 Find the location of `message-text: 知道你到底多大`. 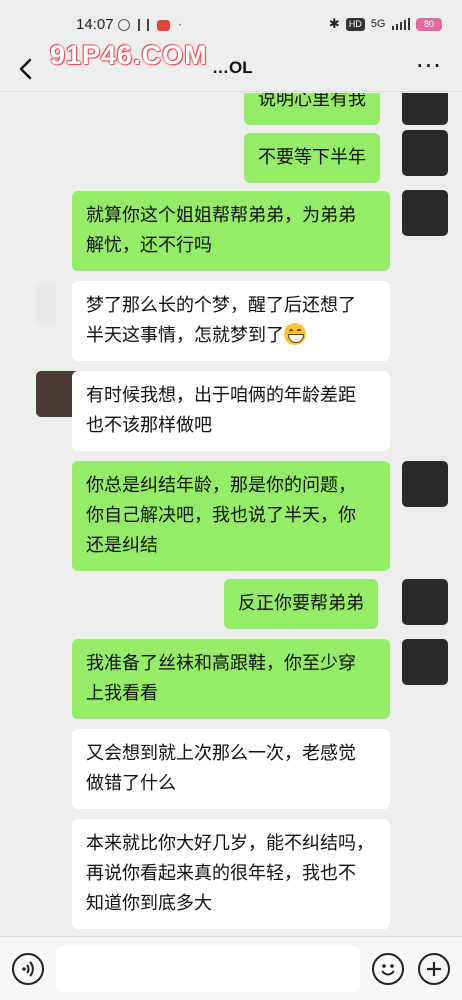

message-text: 知道你到底多大 is located at coordinates (149, 903).